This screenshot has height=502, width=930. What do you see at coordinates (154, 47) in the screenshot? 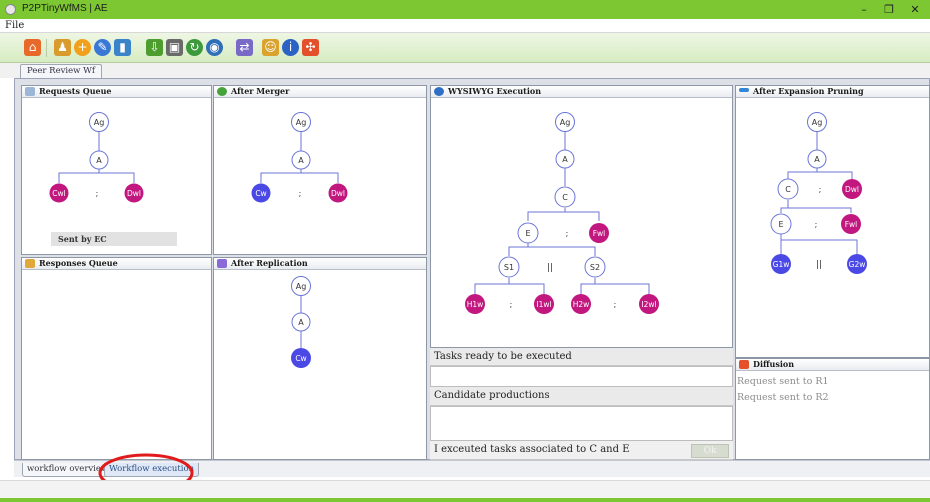
I see `download-icon: ⇩` at bounding box center [154, 47].